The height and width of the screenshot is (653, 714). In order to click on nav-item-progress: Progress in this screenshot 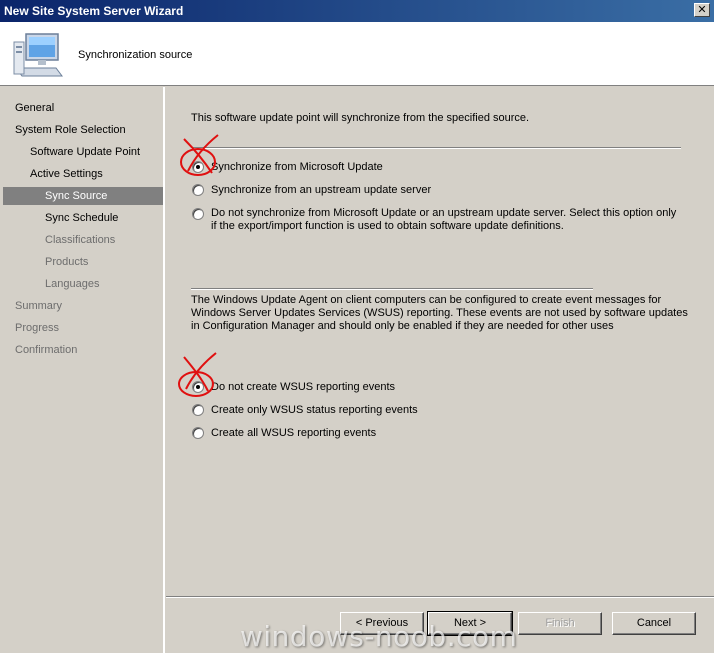, I will do `click(37, 328)`.